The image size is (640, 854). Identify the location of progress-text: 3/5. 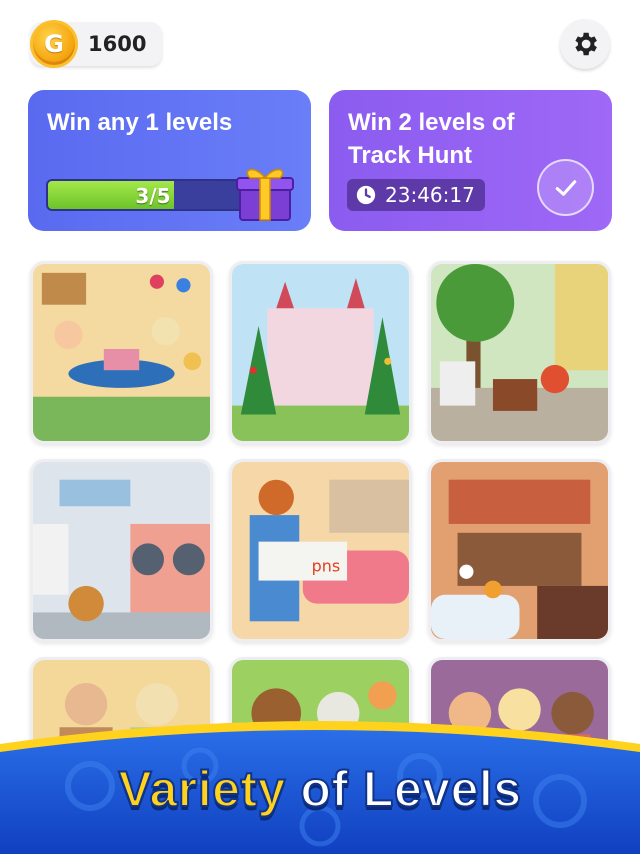
(153, 196).